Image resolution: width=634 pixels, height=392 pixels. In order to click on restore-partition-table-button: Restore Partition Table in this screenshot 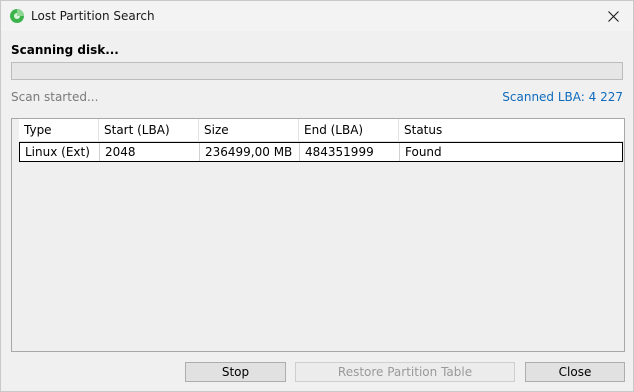, I will do `click(405, 372)`.